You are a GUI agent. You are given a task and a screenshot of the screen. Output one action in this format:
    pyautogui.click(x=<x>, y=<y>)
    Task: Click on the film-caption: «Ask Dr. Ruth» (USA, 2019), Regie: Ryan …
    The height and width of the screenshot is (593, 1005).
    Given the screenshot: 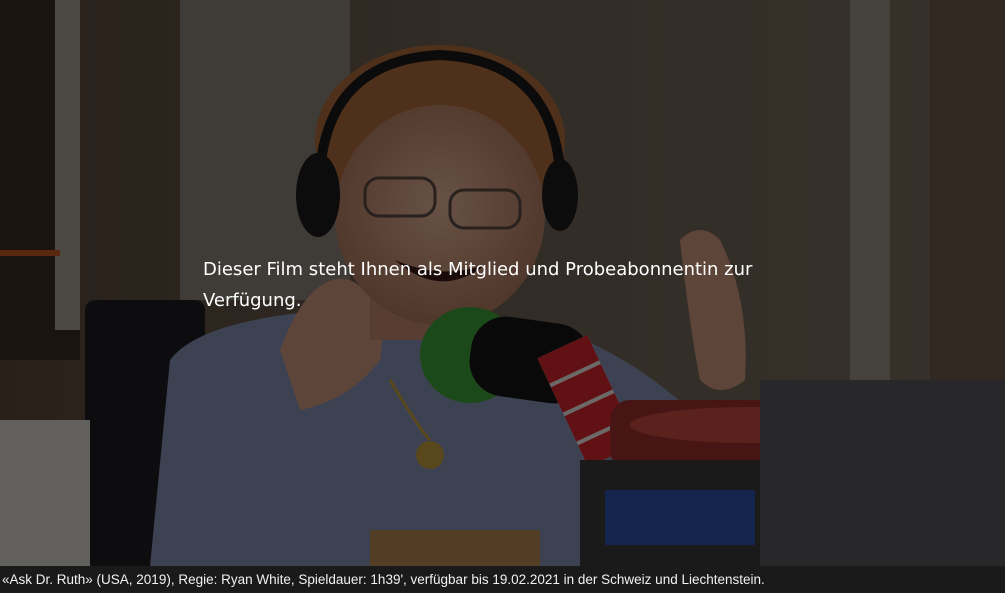 What is the action you would take?
    pyautogui.click(x=502, y=579)
    